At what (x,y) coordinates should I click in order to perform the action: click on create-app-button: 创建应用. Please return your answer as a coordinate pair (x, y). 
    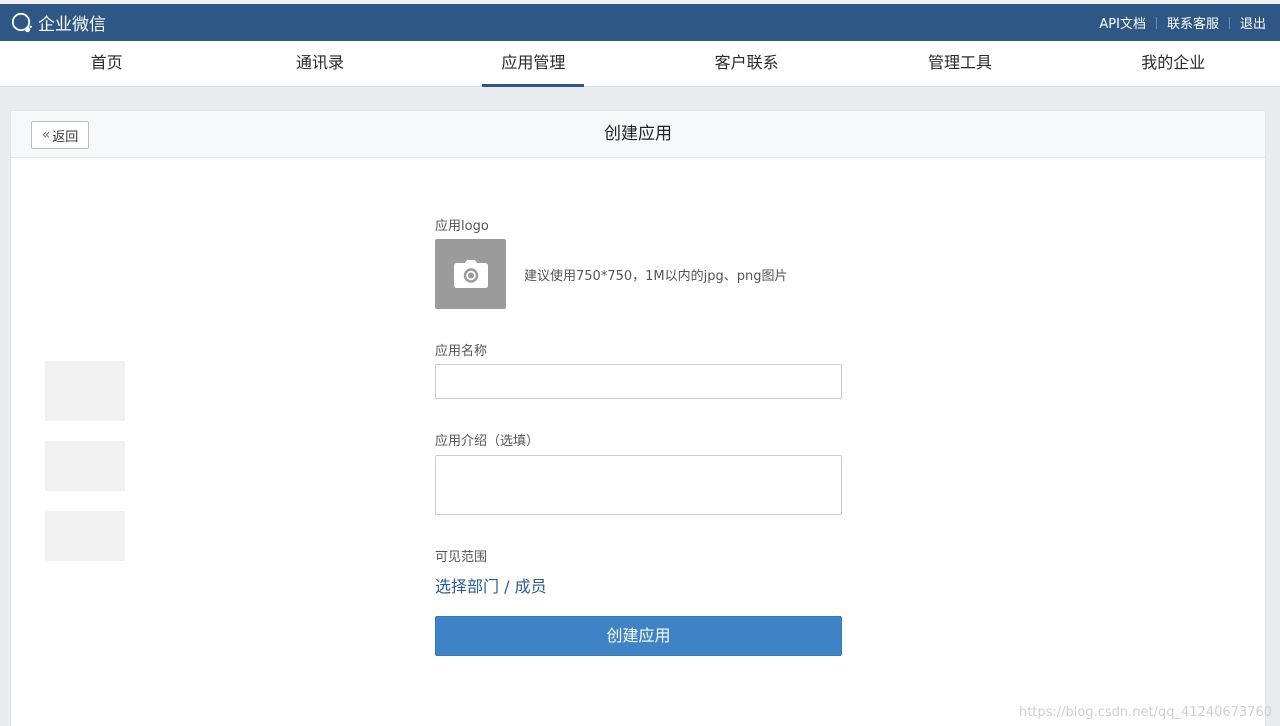
    Looking at the image, I should click on (638, 636).